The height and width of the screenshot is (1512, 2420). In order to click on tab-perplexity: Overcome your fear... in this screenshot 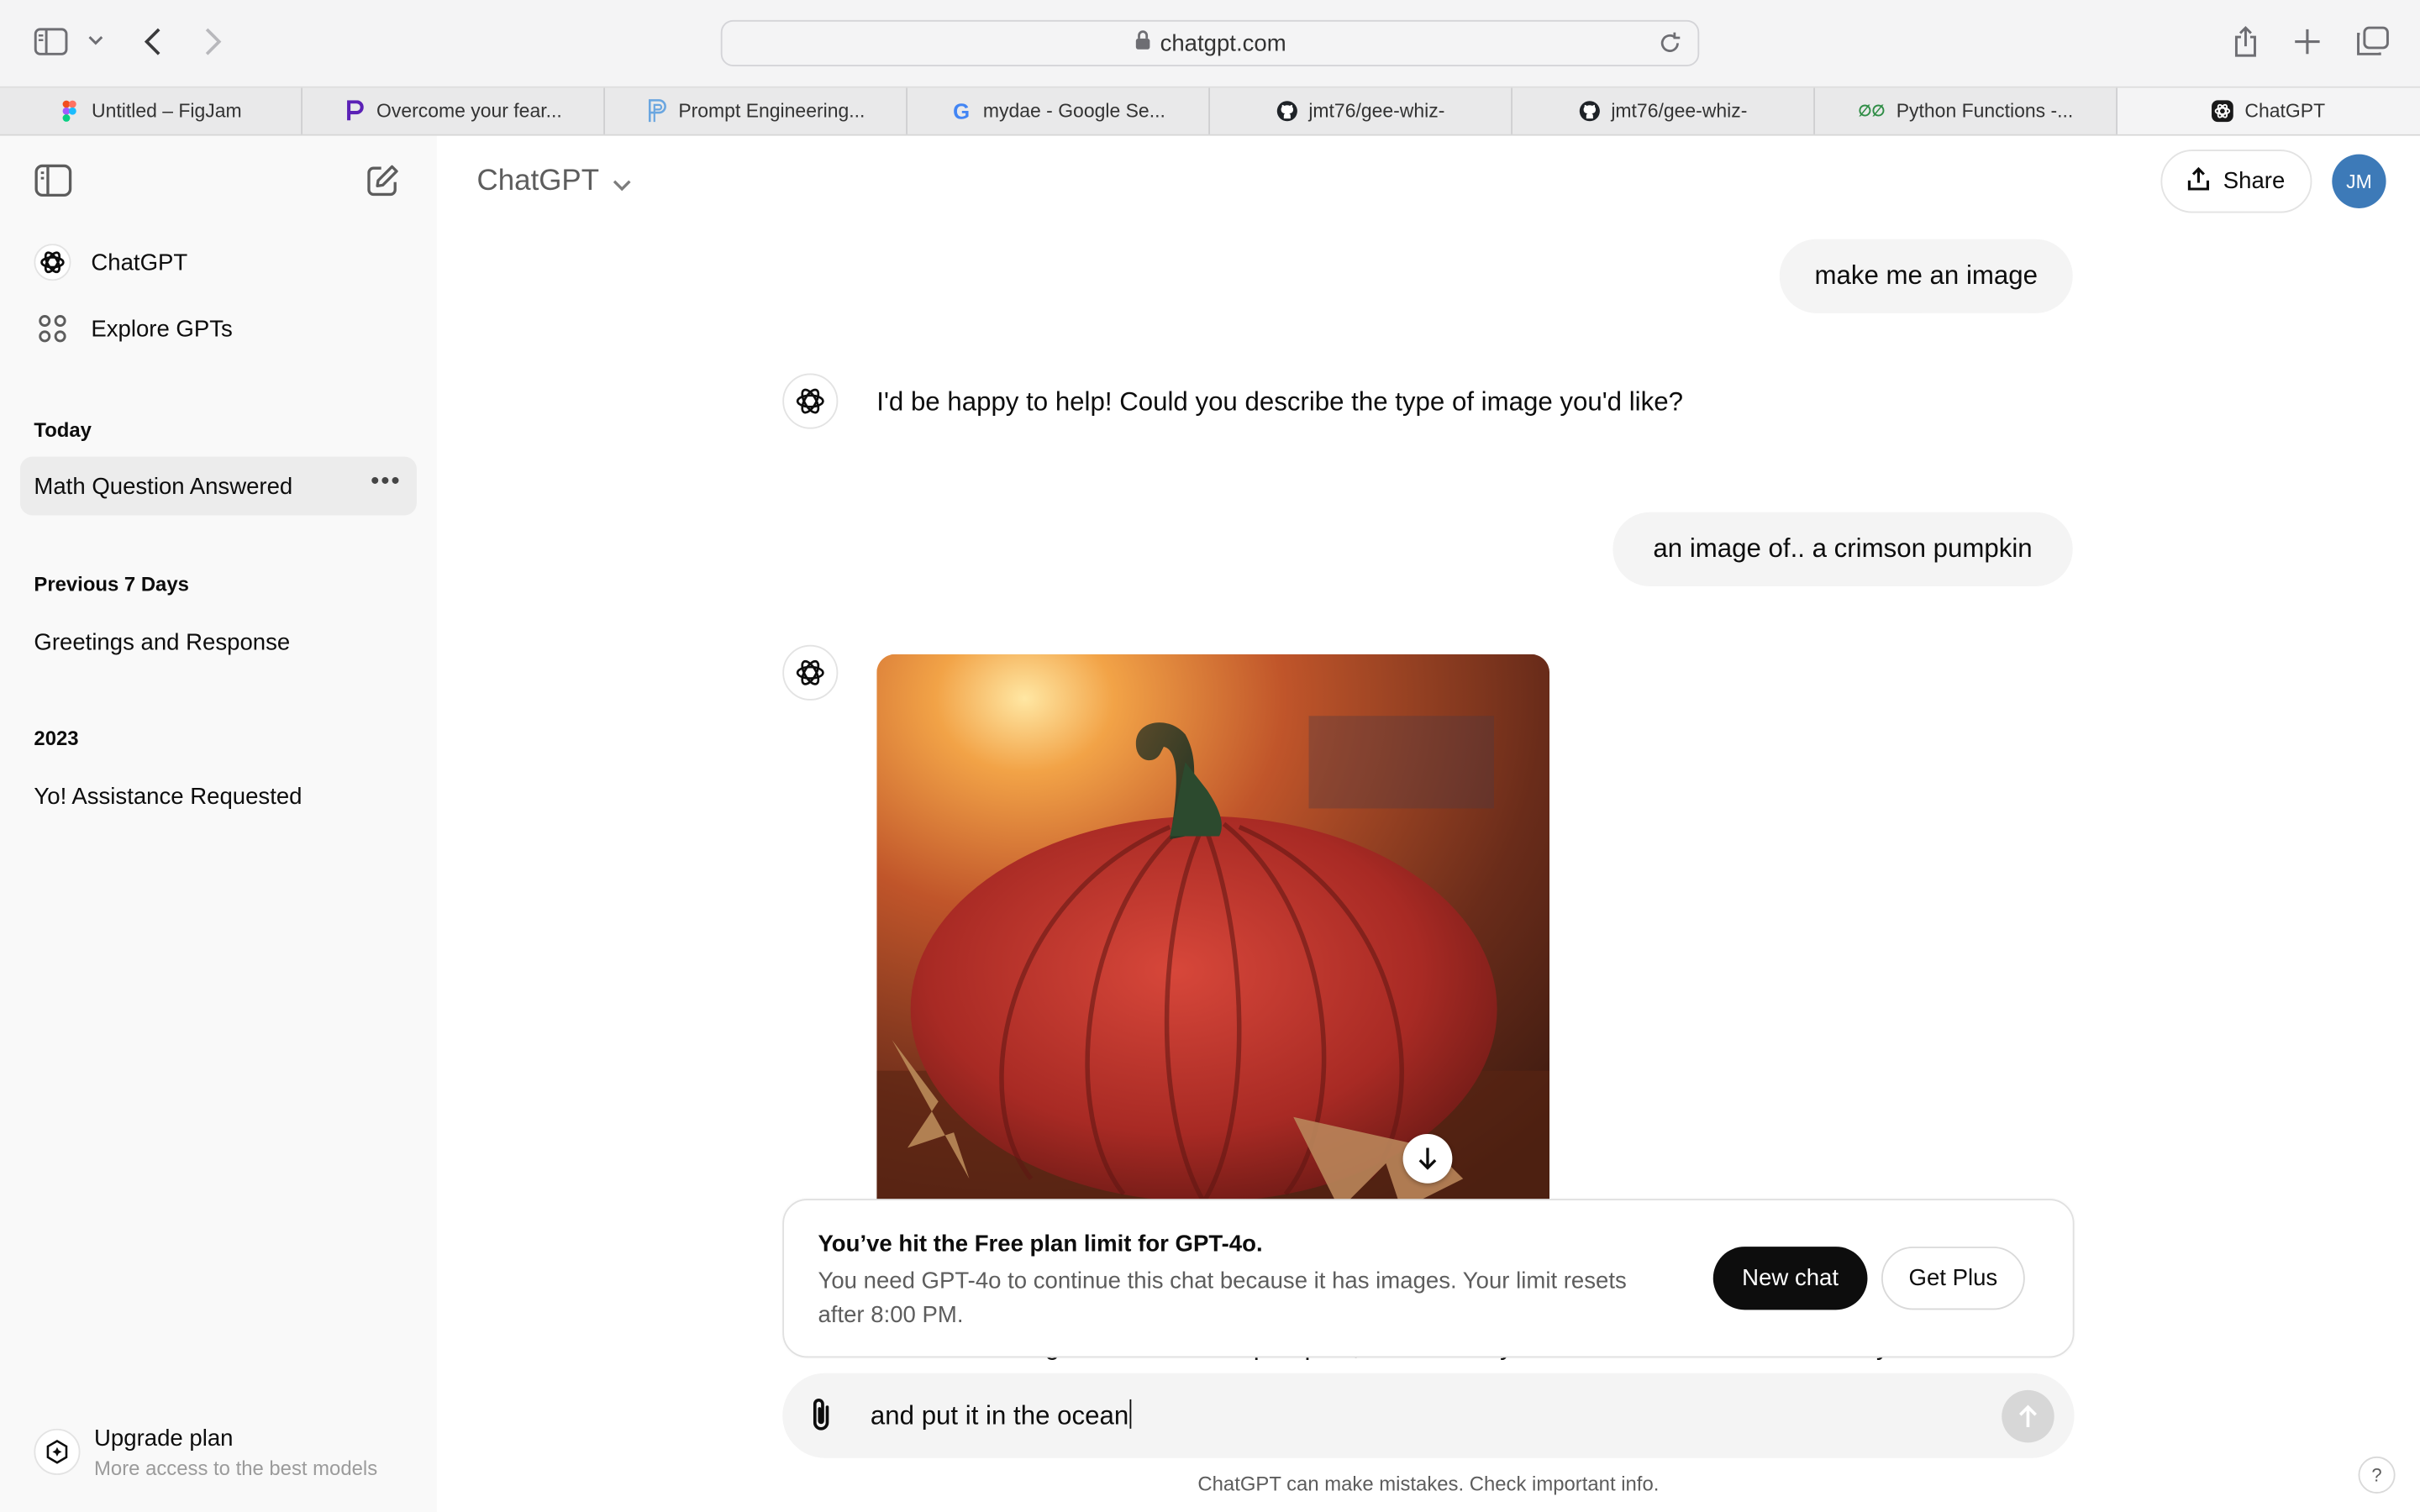, I will do `click(453, 110)`.